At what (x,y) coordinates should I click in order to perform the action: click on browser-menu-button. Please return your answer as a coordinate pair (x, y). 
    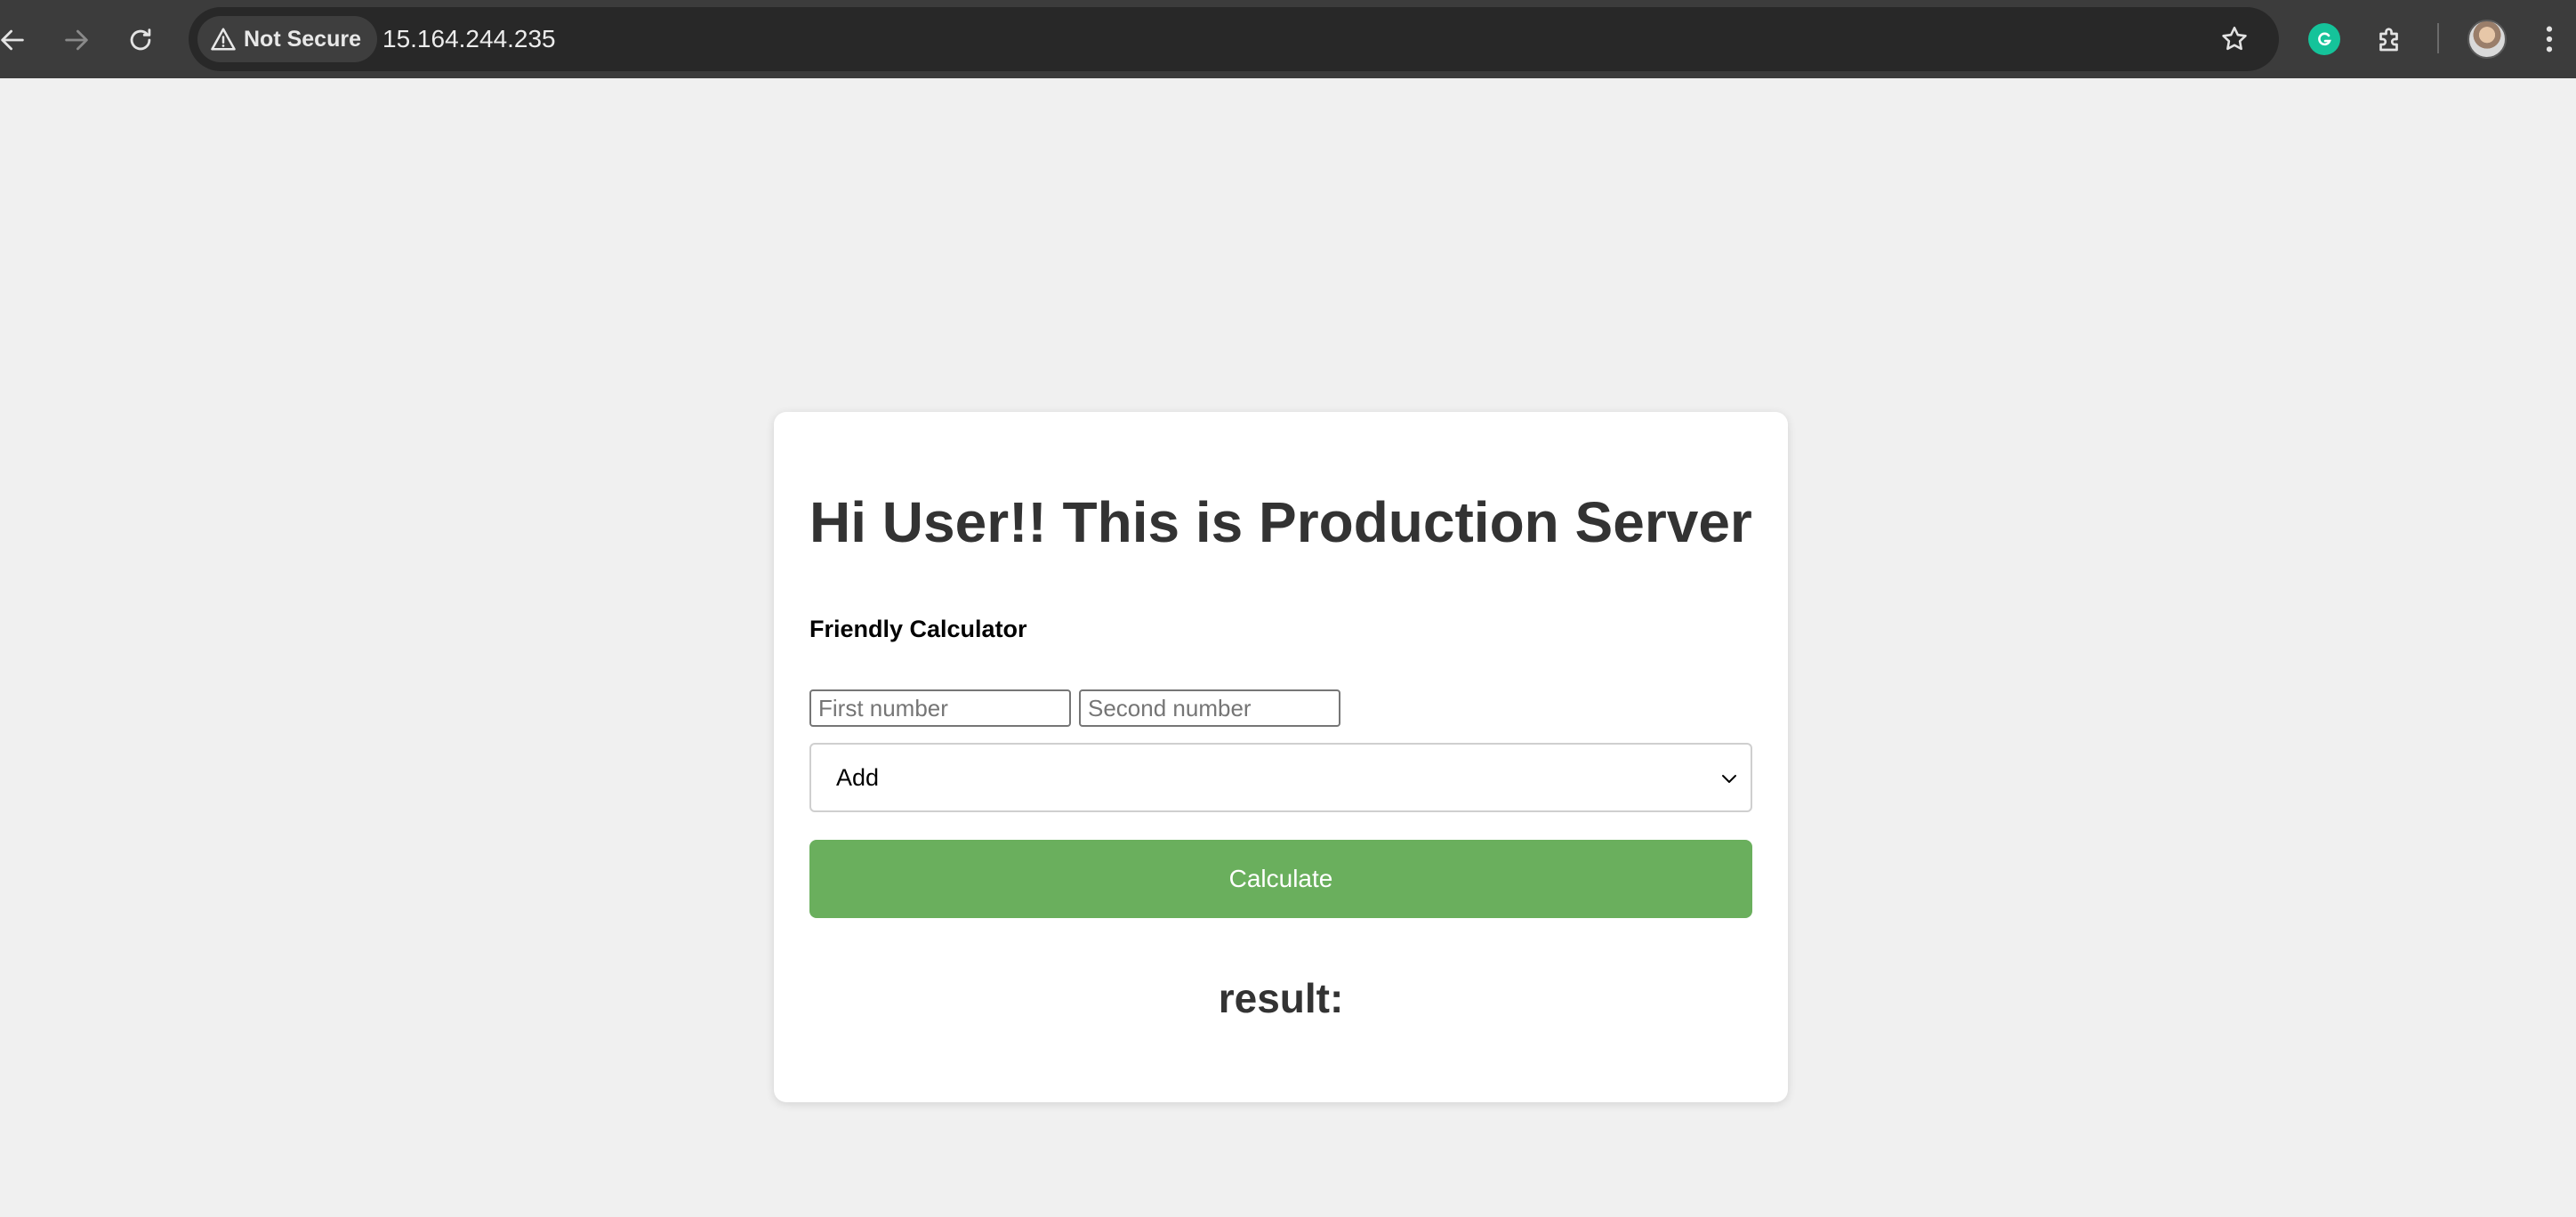
    Looking at the image, I should click on (2549, 39).